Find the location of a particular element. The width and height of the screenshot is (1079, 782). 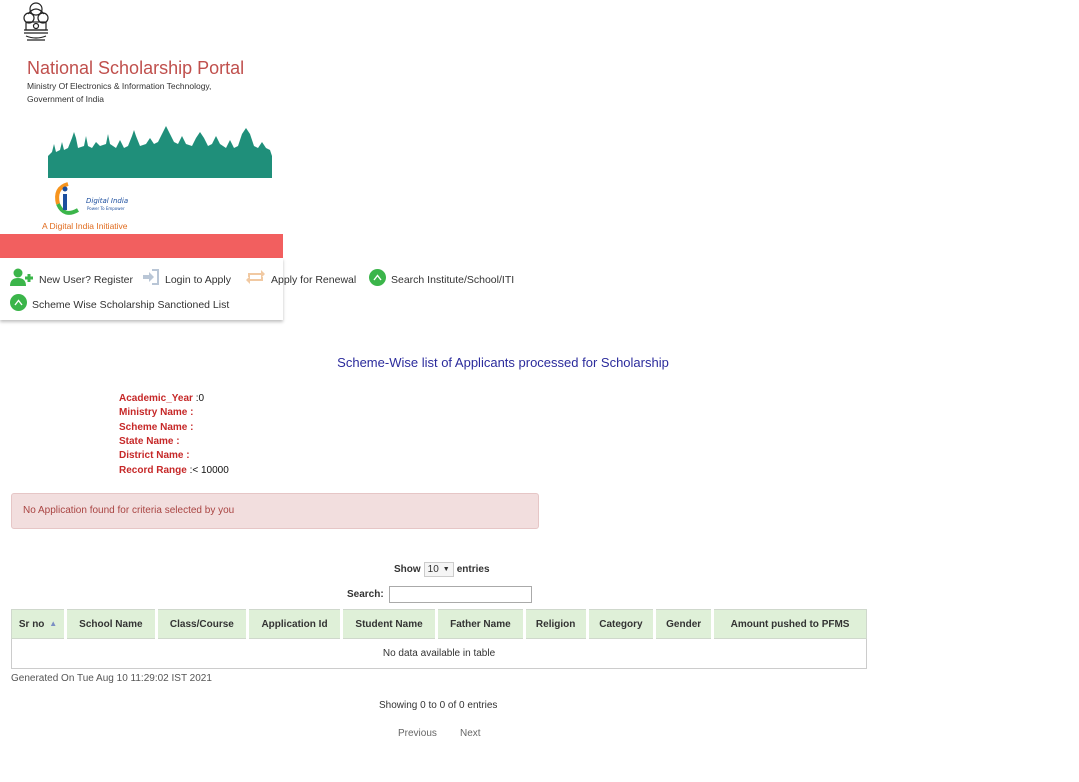

column-header-school-name: School Name is located at coordinates (110, 624).